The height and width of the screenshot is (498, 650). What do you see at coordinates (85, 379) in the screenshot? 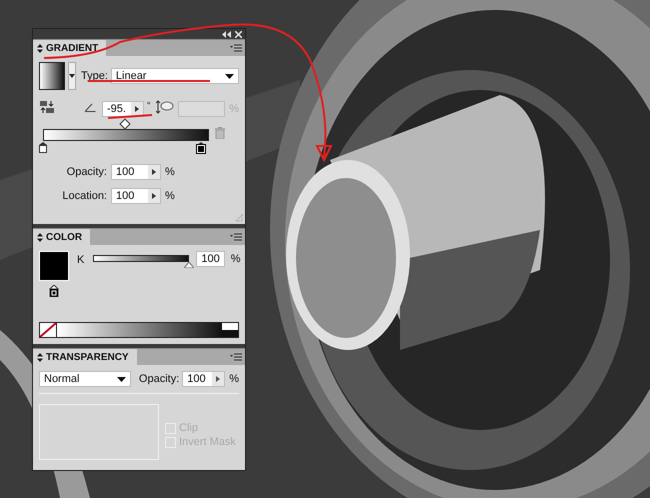
I see `blend-mode-dropdown: Normal` at bounding box center [85, 379].